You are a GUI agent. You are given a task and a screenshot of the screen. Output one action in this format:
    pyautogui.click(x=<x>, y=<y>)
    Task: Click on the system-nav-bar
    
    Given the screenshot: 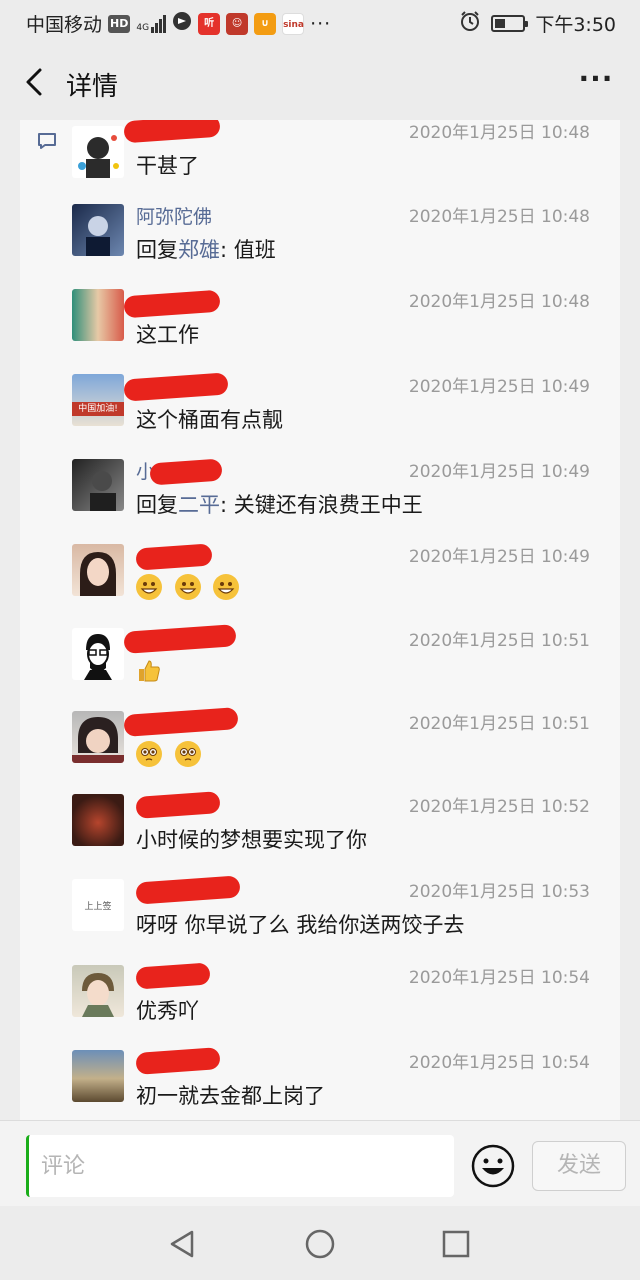 What is the action you would take?
    pyautogui.click(x=320, y=1243)
    